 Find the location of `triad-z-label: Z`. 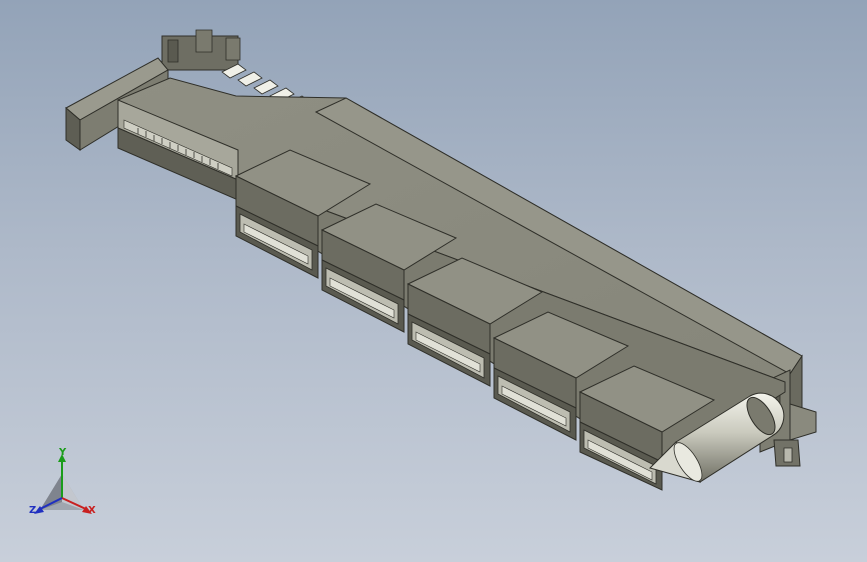

triad-z-label: Z is located at coordinates (33, 510).